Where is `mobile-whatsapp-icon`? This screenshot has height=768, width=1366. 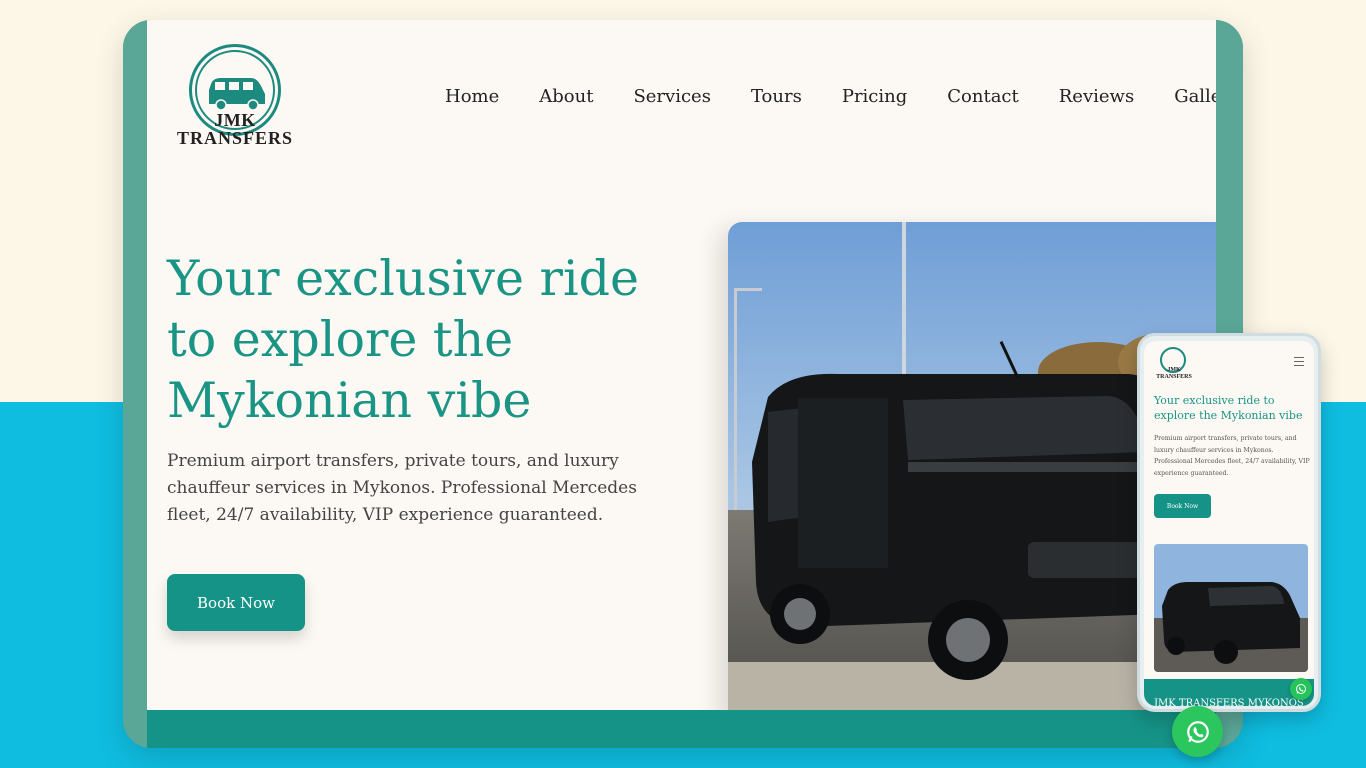
mobile-whatsapp-icon is located at coordinates (1301, 689).